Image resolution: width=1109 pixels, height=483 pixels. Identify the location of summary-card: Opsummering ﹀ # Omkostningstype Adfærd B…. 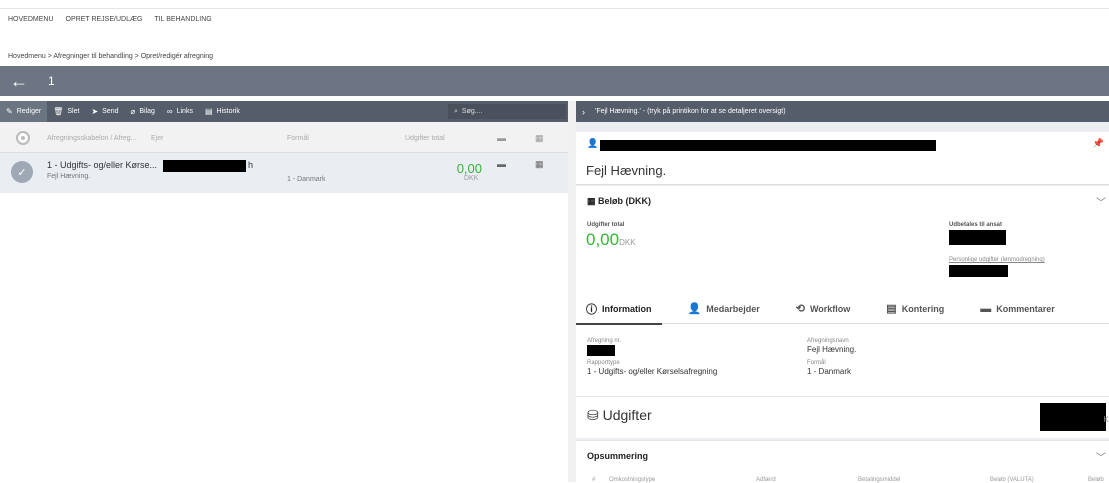
(842, 461).